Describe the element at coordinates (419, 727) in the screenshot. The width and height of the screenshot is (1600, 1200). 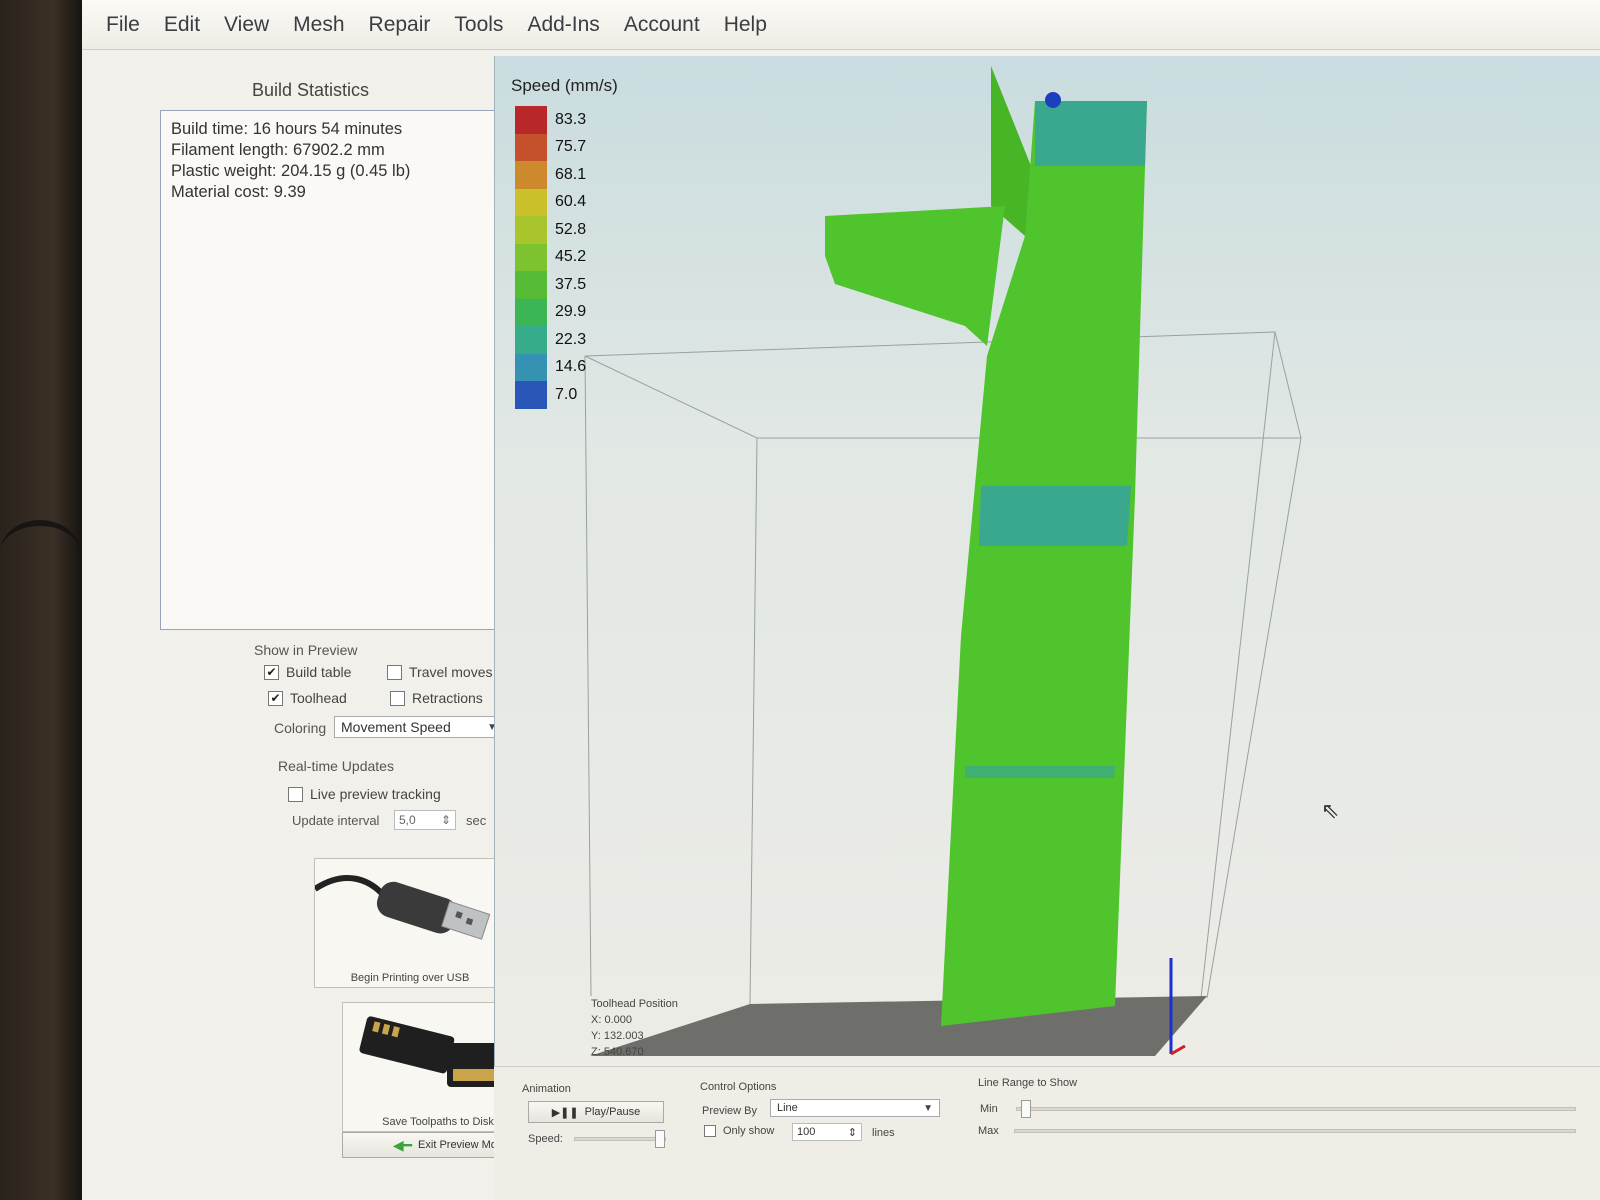
I see `coloring-dropdown: Movement Speed ▼` at that location.